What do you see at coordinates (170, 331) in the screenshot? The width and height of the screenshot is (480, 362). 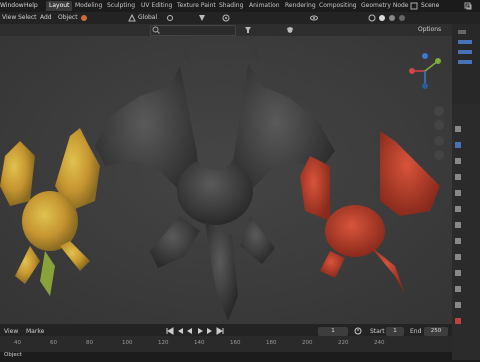 I see `jump-start-icon` at bounding box center [170, 331].